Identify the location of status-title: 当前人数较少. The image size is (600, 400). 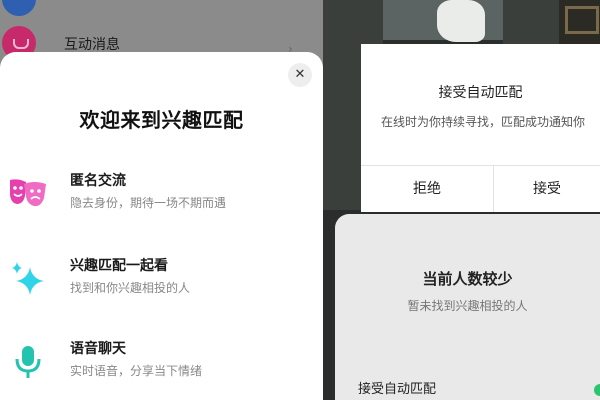
(467, 279).